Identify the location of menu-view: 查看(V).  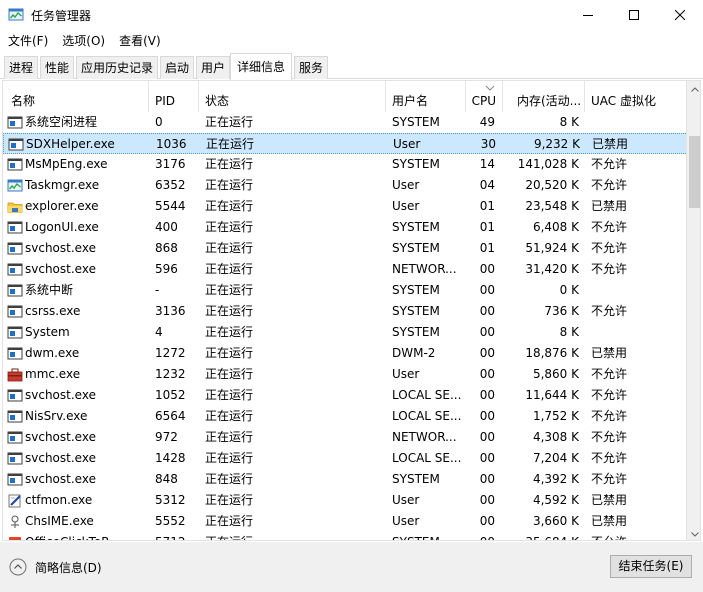
(140, 41).